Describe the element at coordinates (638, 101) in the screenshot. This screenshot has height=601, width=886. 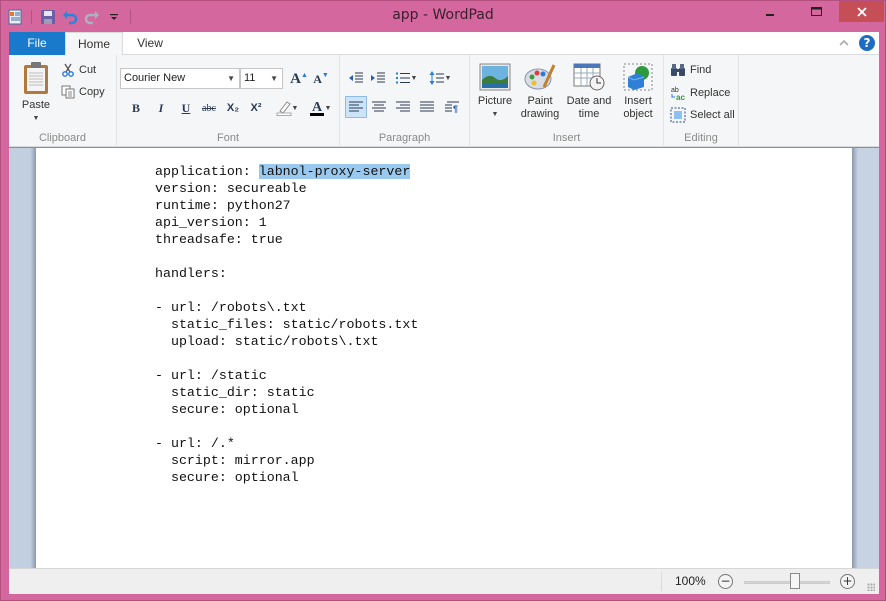
I see `insert-object-label-1: Insert` at that location.